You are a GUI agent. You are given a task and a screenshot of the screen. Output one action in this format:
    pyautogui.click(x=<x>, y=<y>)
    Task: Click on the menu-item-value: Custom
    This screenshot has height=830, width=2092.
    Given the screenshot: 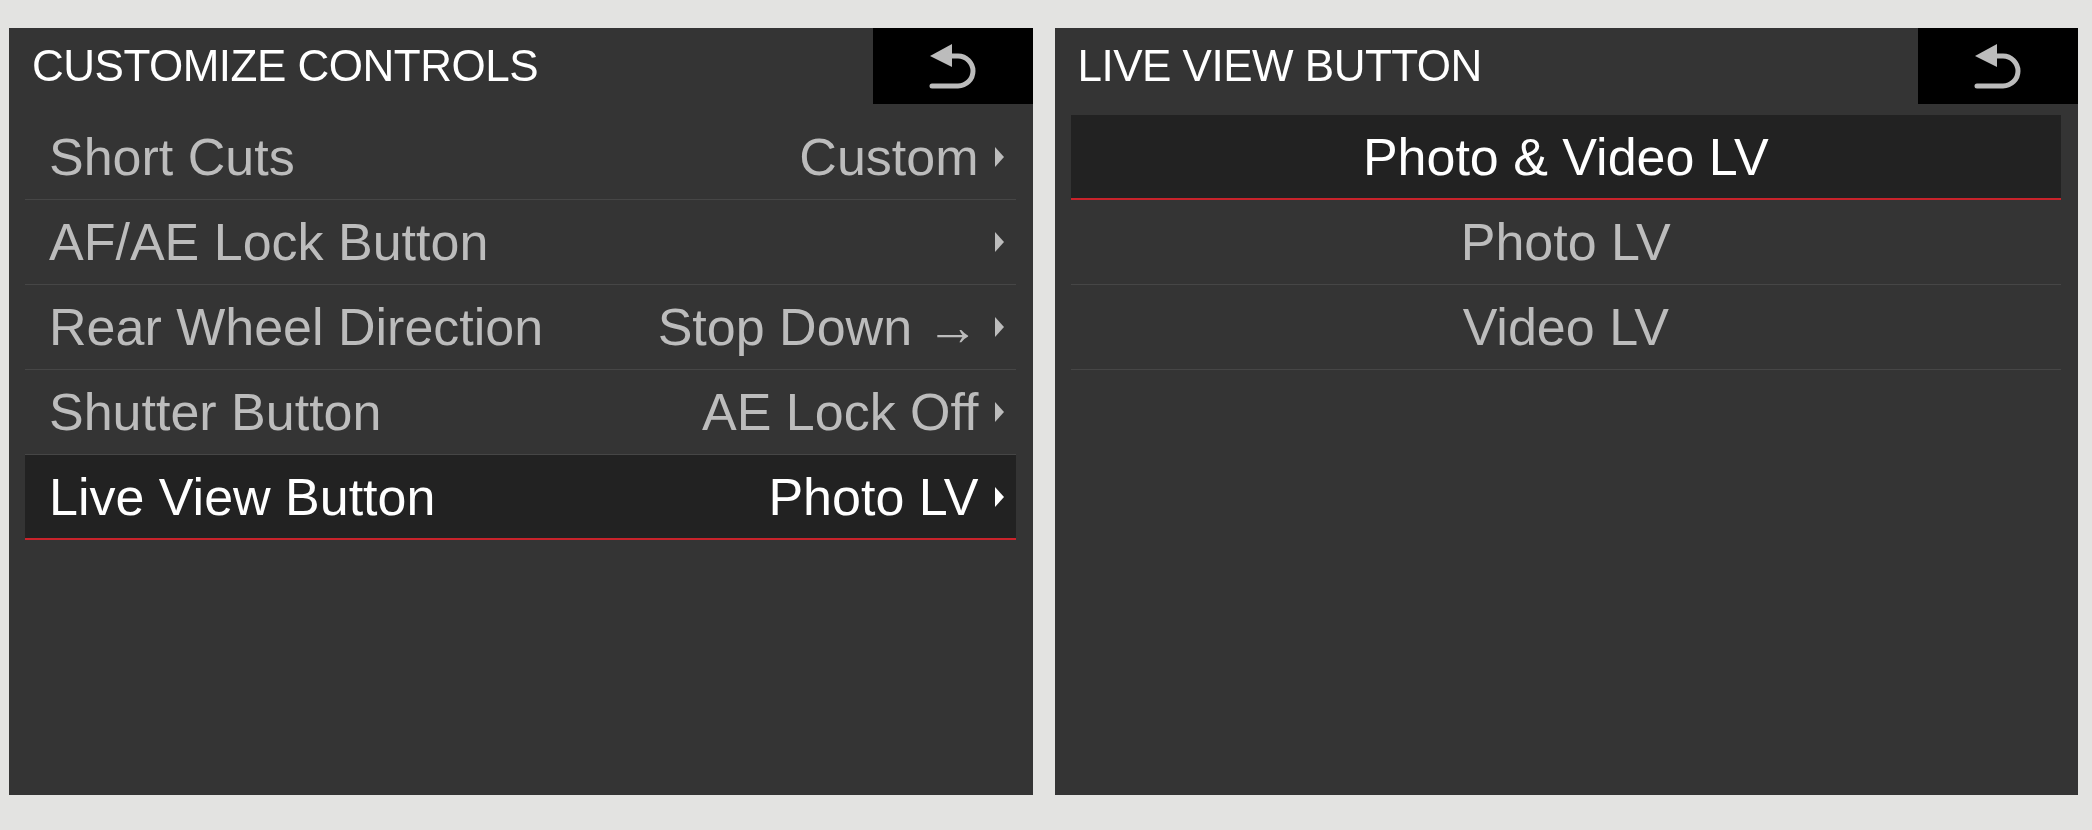 What is the action you would take?
    pyautogui.click(x=889, y=157)
    